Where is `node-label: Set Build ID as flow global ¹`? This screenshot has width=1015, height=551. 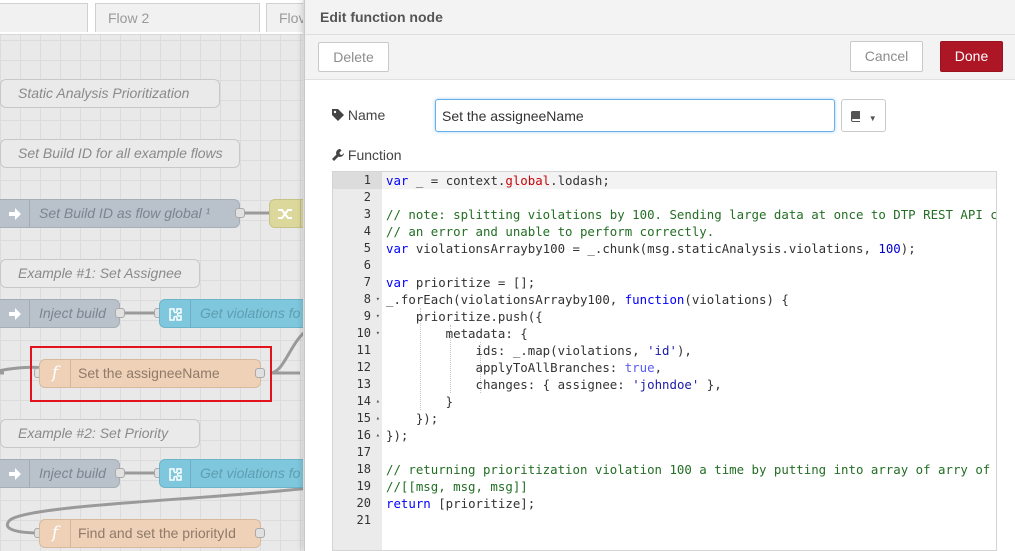 node-label: Set Build ID as flow global ¹ is located at coordinates (125, 213).